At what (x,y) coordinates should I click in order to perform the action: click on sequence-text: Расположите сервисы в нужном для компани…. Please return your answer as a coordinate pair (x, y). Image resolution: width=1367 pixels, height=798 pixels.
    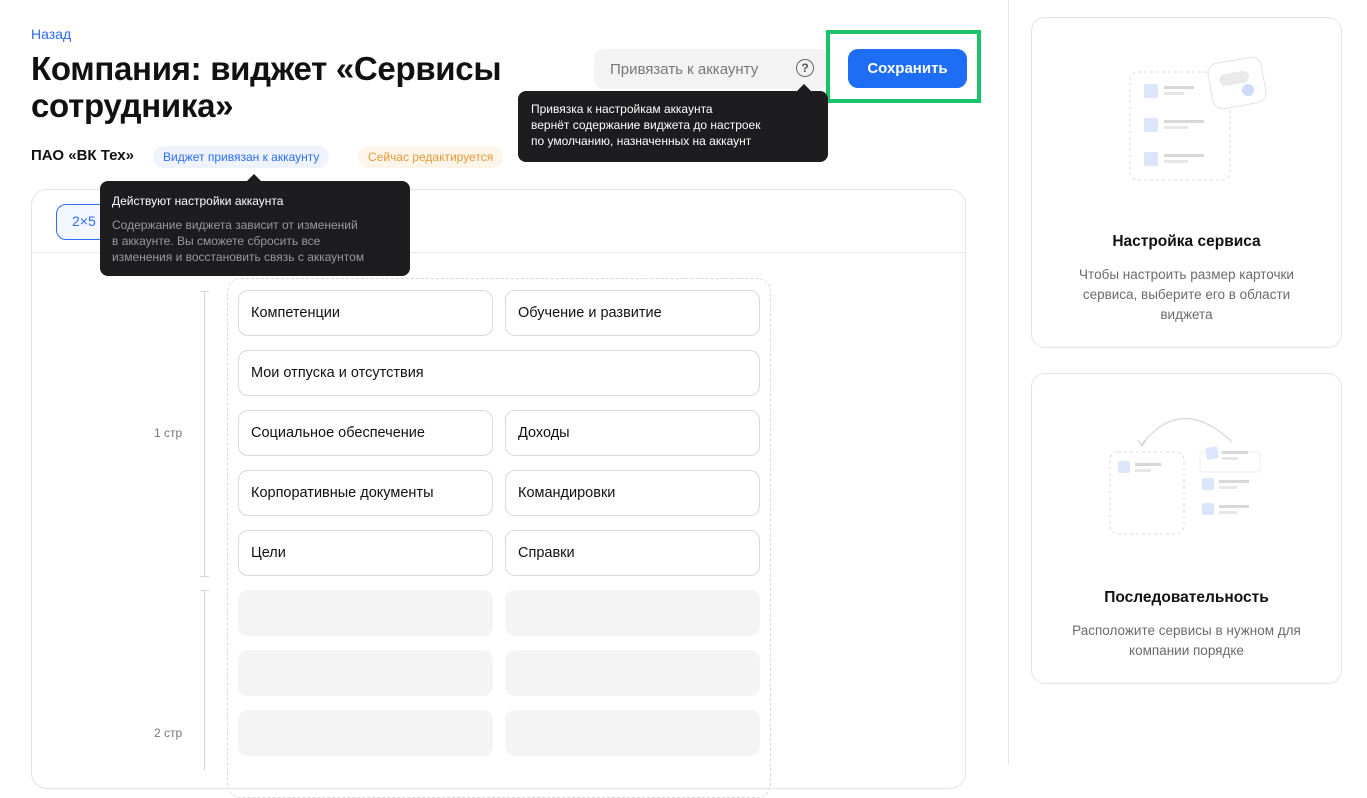
    Looking at the image, I should click on (1186, 640).